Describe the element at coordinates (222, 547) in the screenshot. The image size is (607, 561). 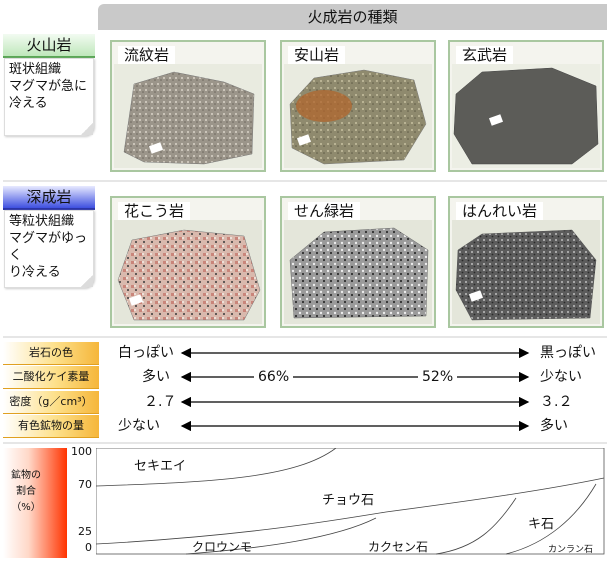
I see `mineral-biotite: クロウンモ` at that location.